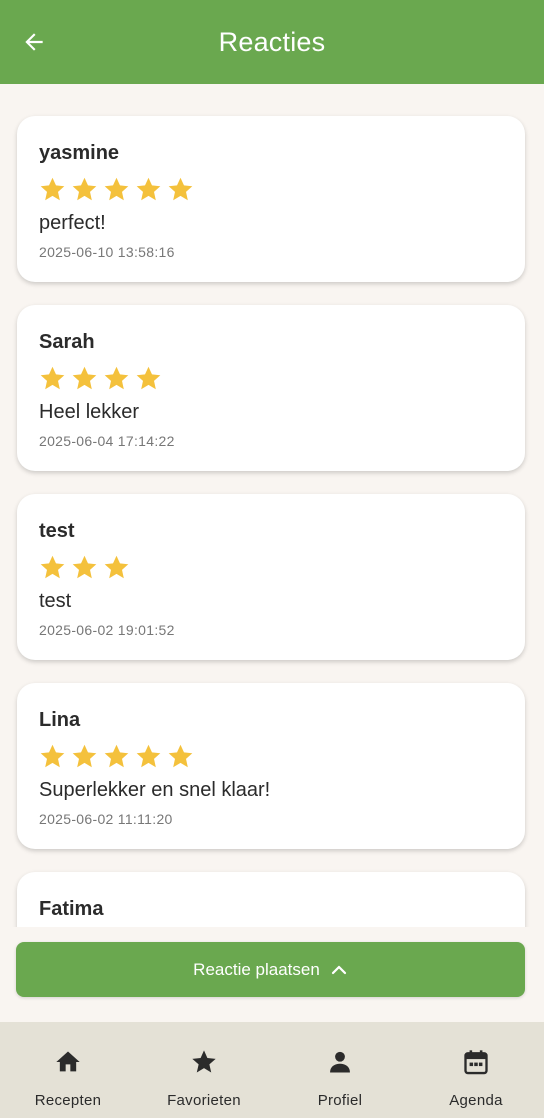 This screenshot has width=544, height=1118. Describe the element at coordinates (68, 1061) in the screenshot. I see `home-icon` at that location.